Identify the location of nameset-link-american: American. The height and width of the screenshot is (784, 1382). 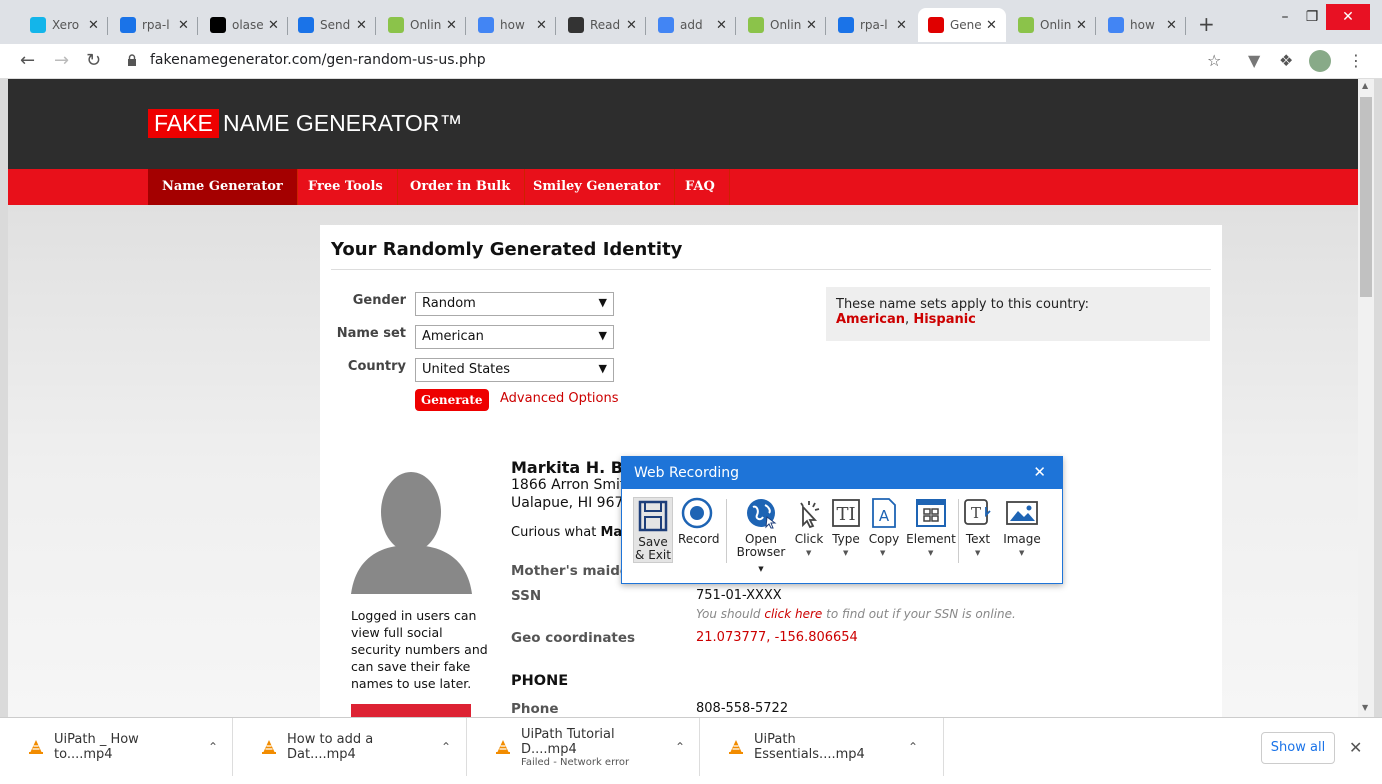
(870, 319).